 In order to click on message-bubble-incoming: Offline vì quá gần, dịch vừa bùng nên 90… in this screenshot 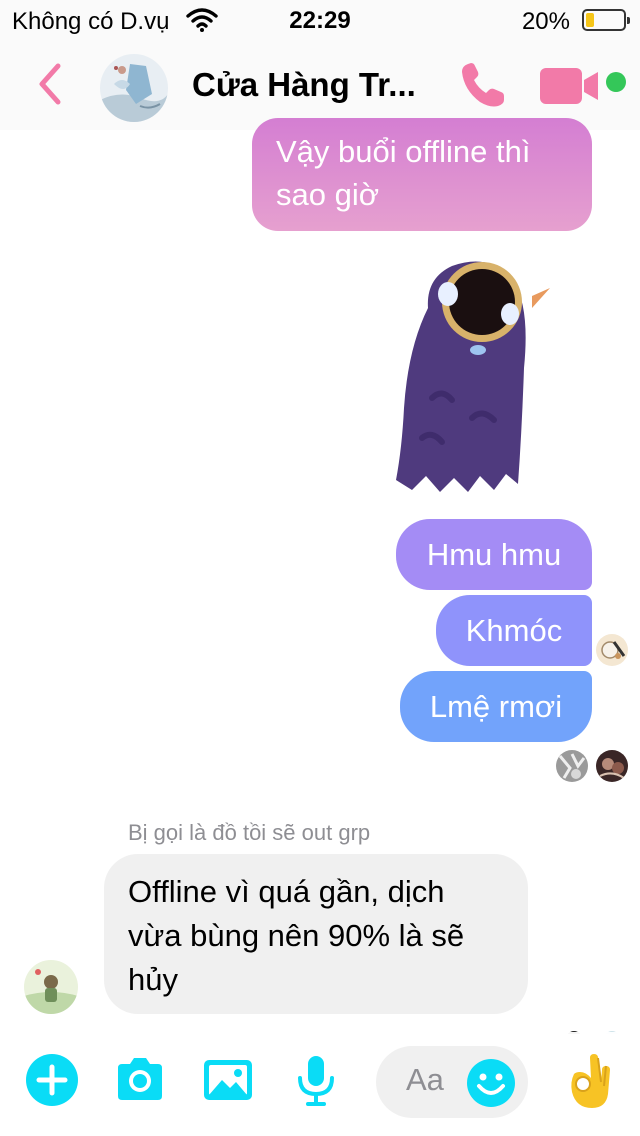, I will do `click(316, 934)`.